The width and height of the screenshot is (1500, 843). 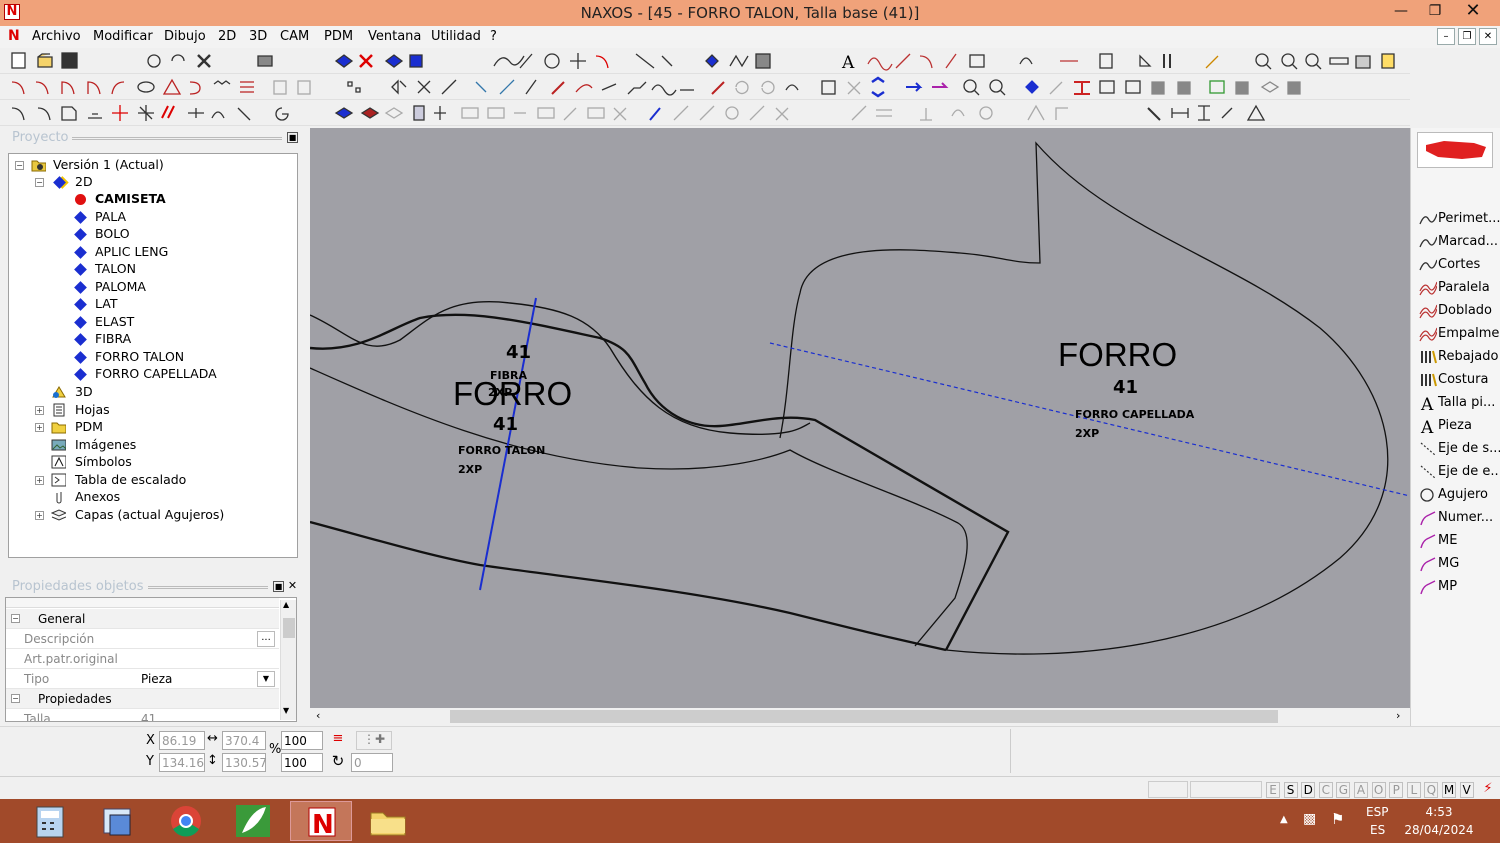 What do you see at coordinates (338, 740) in the screenshot?
I see `align-icon: ≡` at bounding box center [338, 740].